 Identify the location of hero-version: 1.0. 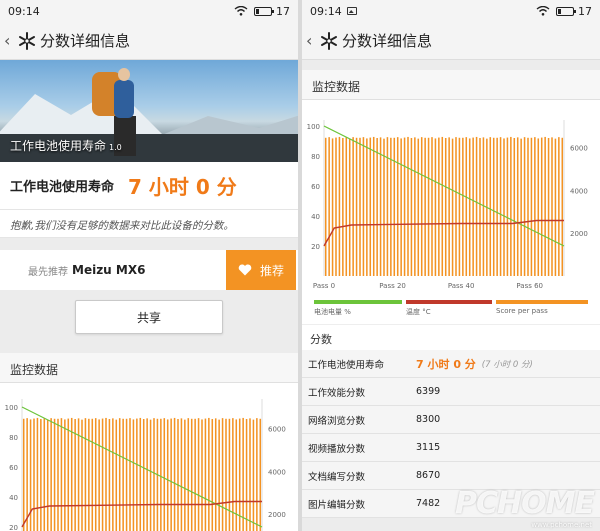
(115, 147).